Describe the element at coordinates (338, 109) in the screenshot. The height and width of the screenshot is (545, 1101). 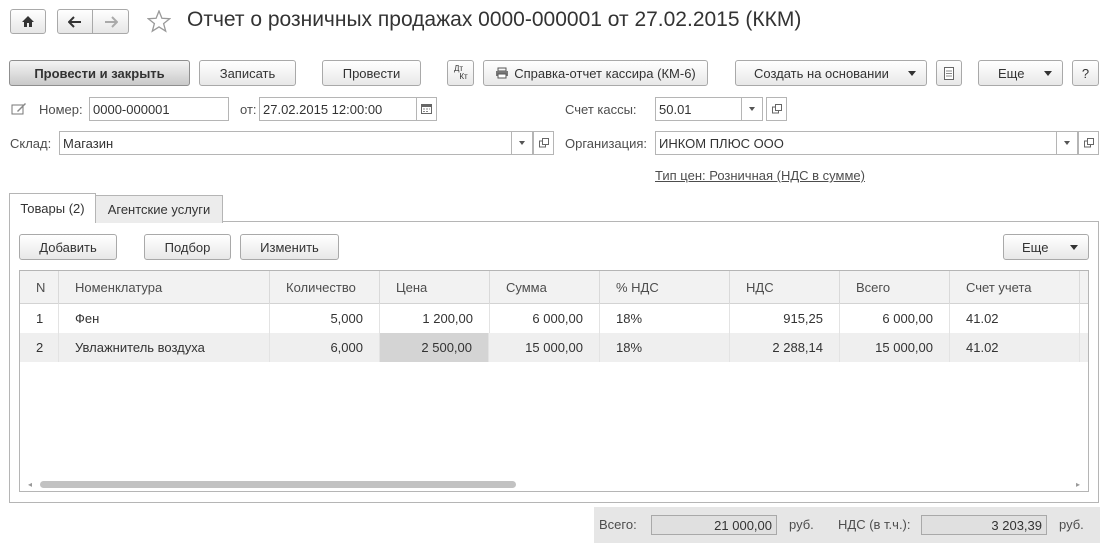
I see `date-field: 27.02.2015 12:00:00` at that location.